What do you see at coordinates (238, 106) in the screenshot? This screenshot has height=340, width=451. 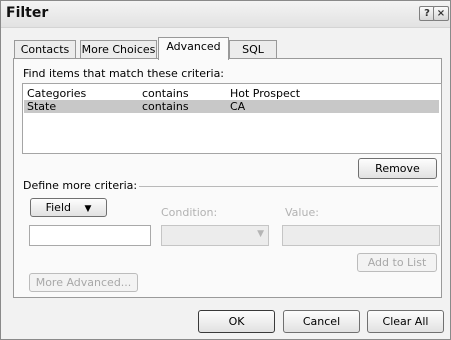 I see `criteria-value: CA` at bounding box center [238, 106].